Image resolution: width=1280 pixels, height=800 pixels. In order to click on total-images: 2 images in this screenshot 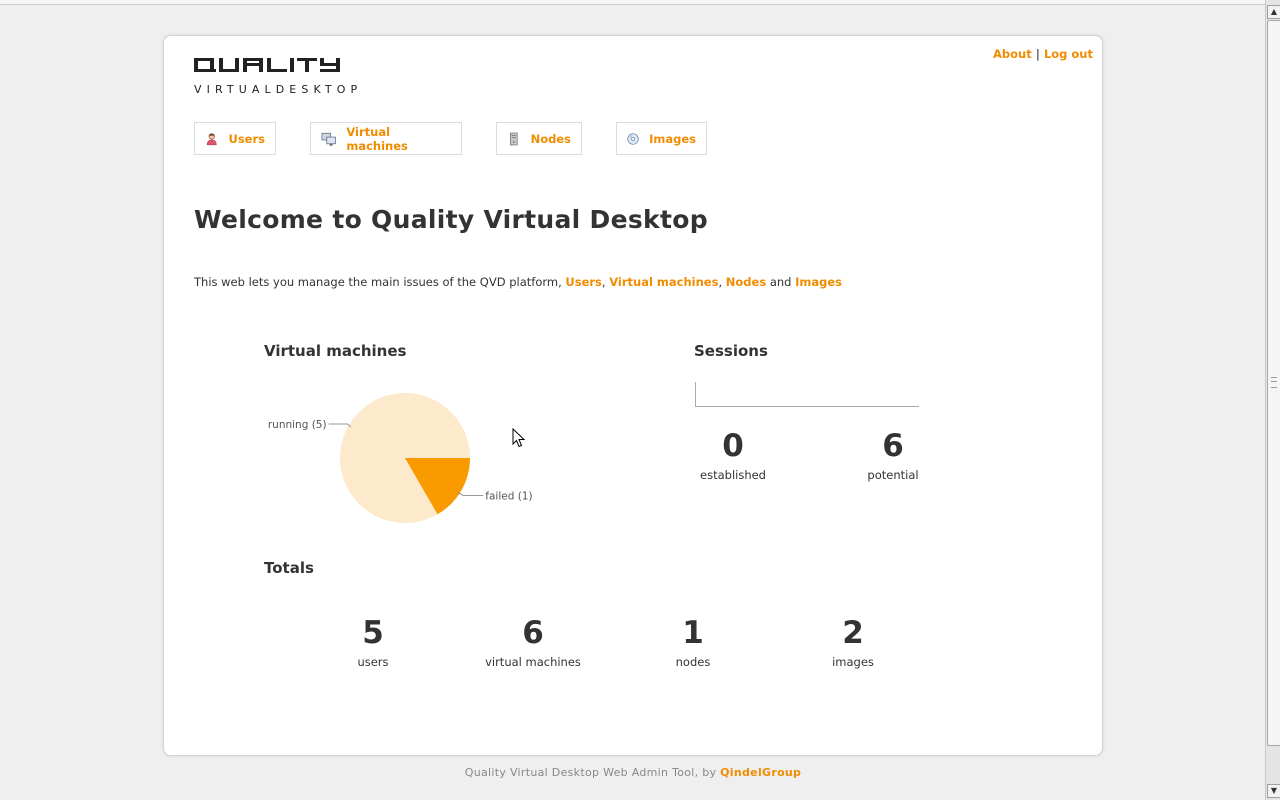, I will do `click(853, 643)`.